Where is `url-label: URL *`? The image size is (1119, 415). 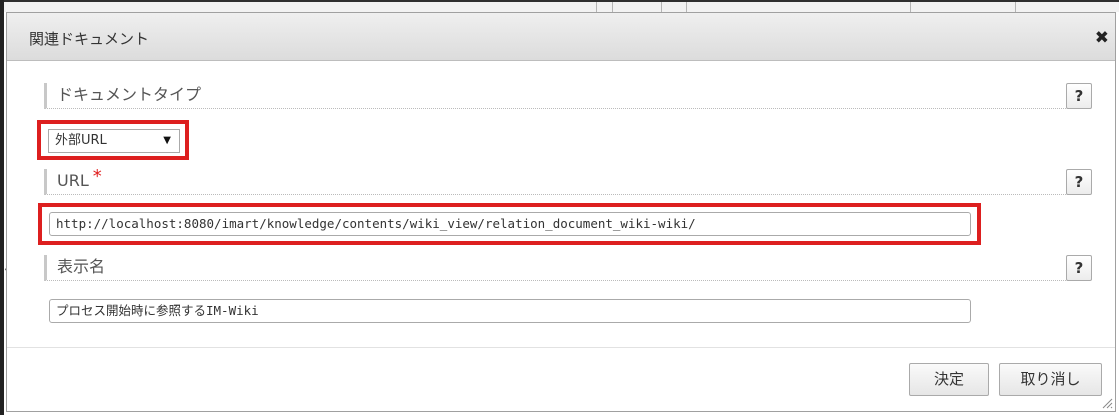 url-label: URL * is located at coordinates (564, 180).